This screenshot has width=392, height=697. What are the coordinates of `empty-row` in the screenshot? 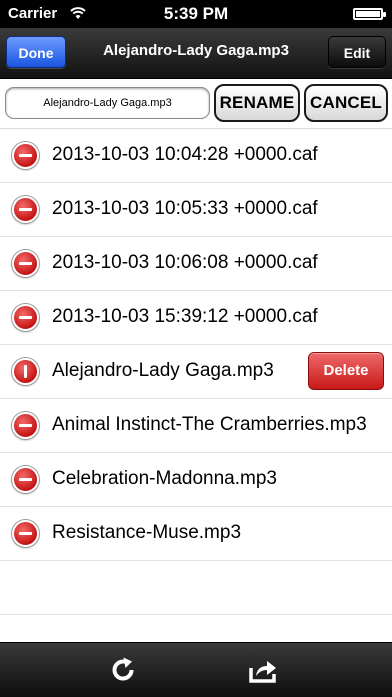 It's located at (196, 588).